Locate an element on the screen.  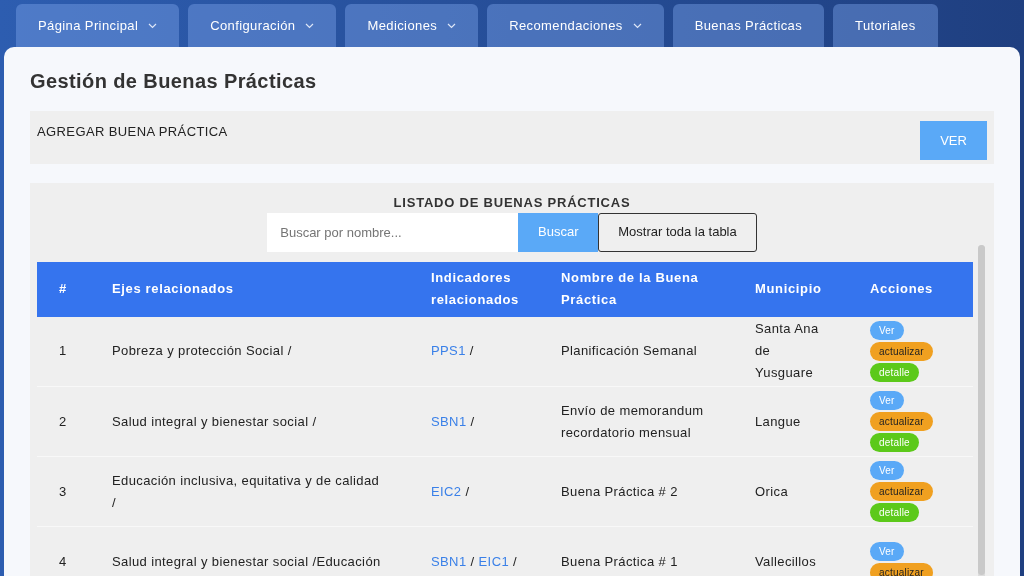
table-cell: 3 is located at coordinates (74, 491).